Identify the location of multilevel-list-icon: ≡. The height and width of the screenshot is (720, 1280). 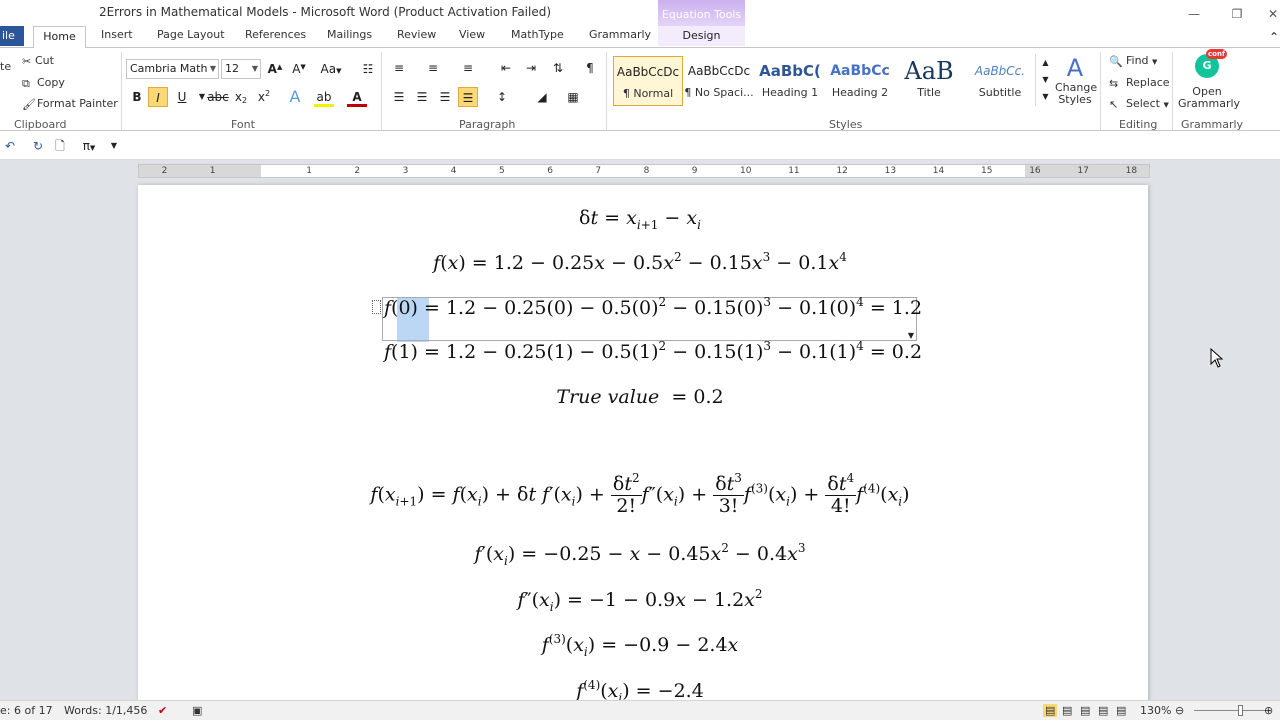
(468, 68).